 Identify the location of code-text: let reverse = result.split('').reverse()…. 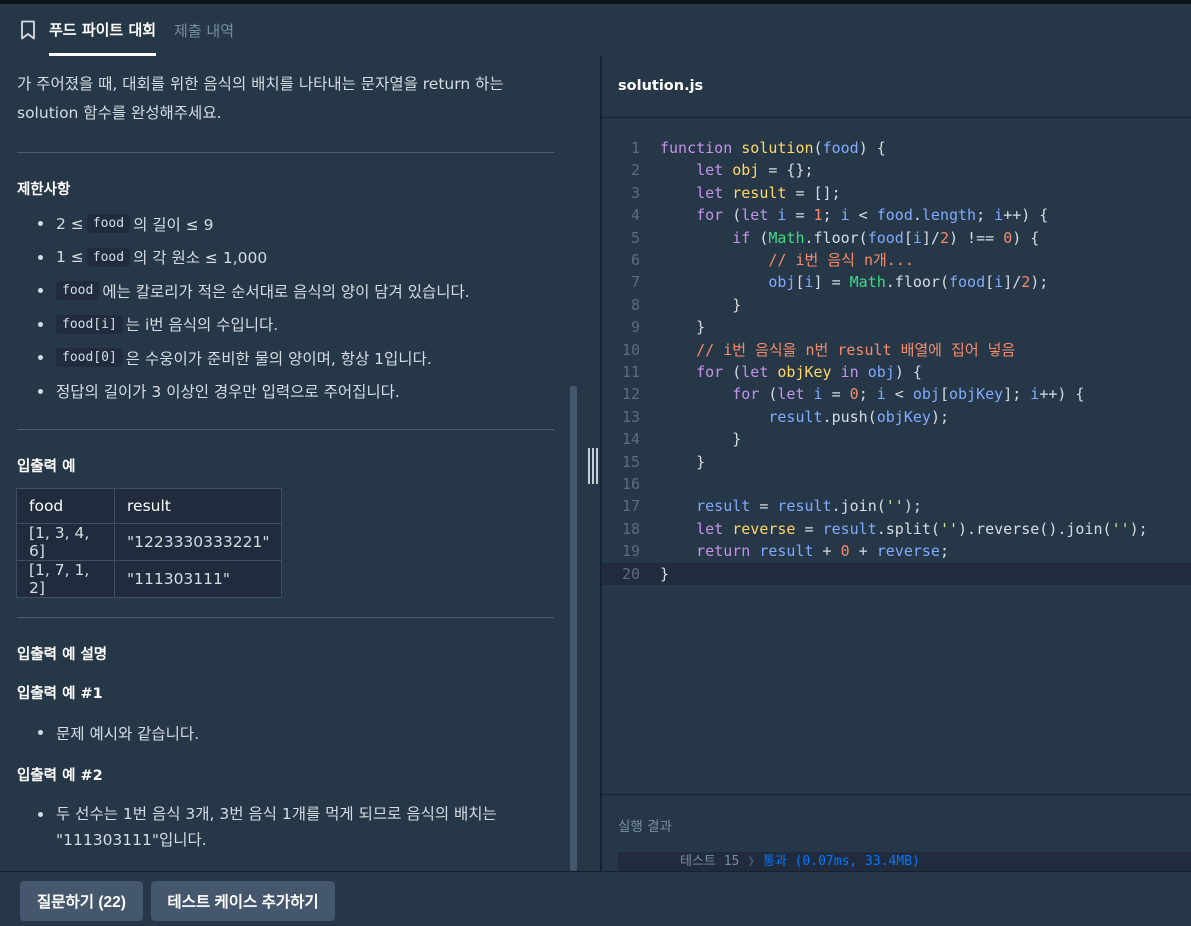
(904, 529).